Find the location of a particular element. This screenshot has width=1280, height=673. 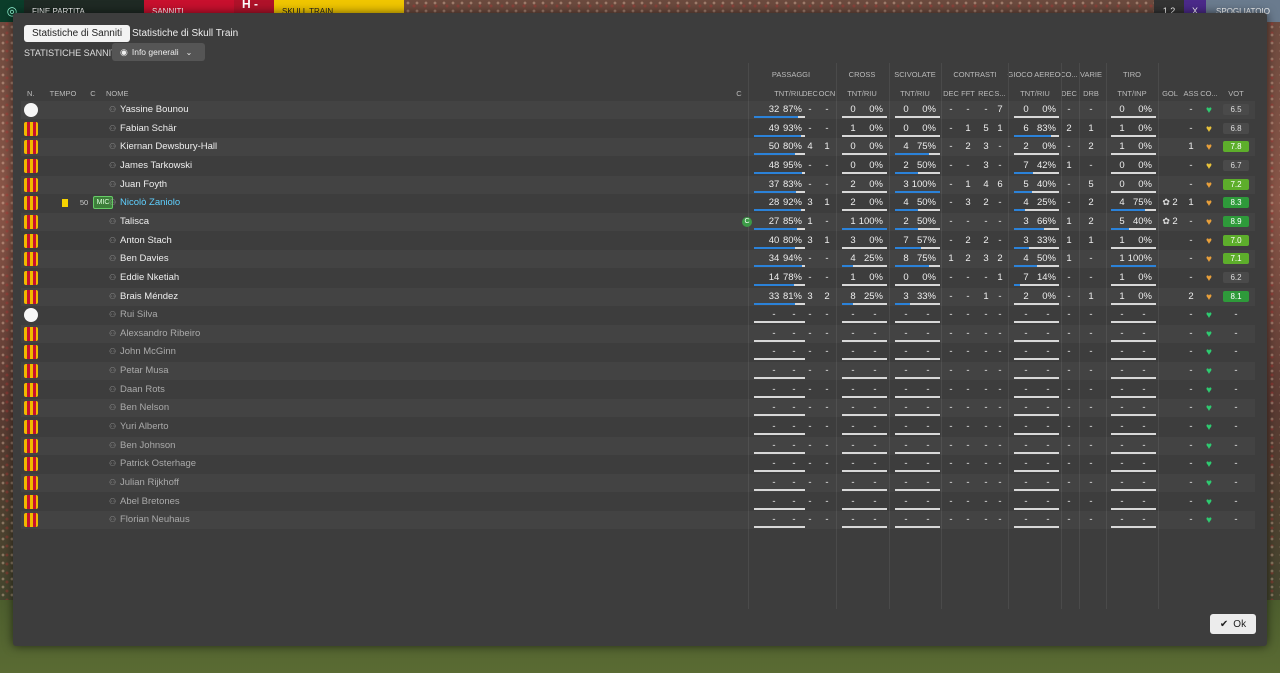

table-row: ⚇ Yuri Alberto - - - - - - - - - - - - - - - - - - - ♥ - is located at coordinates (638, 427).